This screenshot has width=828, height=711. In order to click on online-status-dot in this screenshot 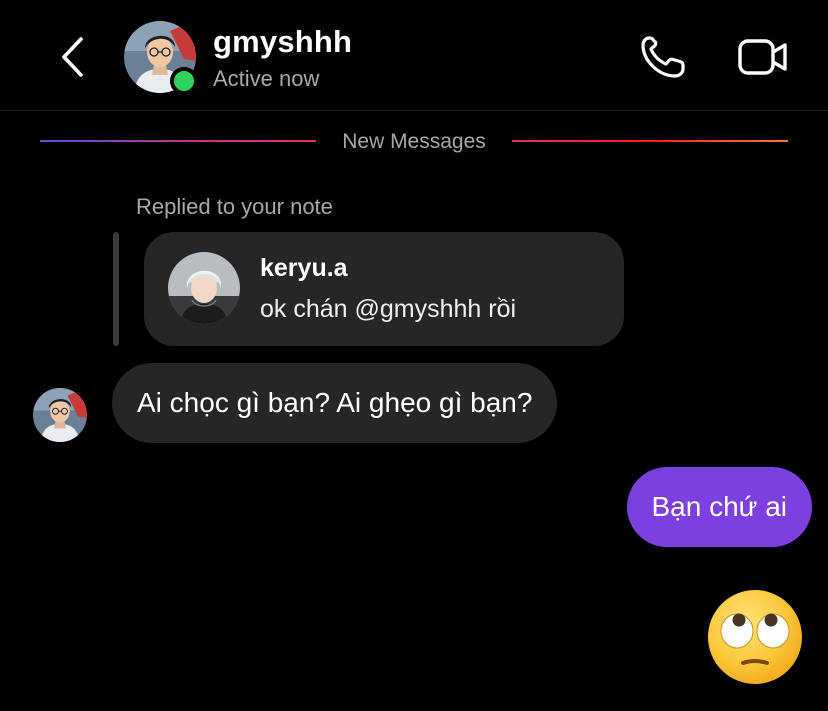, I will do `click(184, 81)`.